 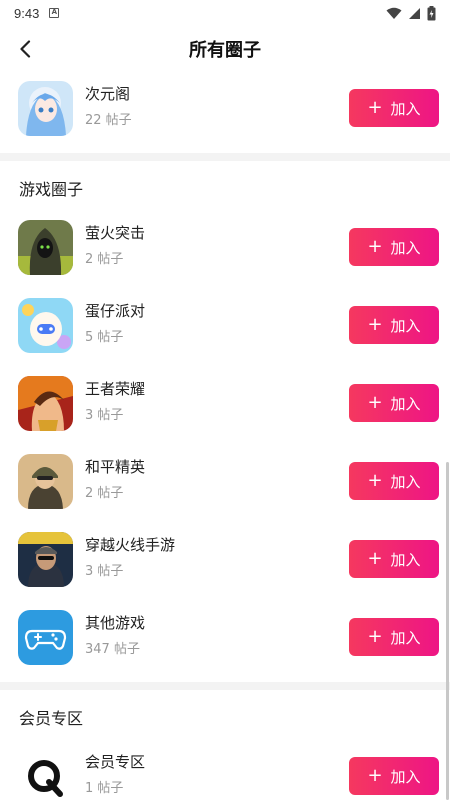 What do you see at coordinates (104, 788) in the screenshot?
I see `post-count: 1 帖子` at bounding box center [104, 788].